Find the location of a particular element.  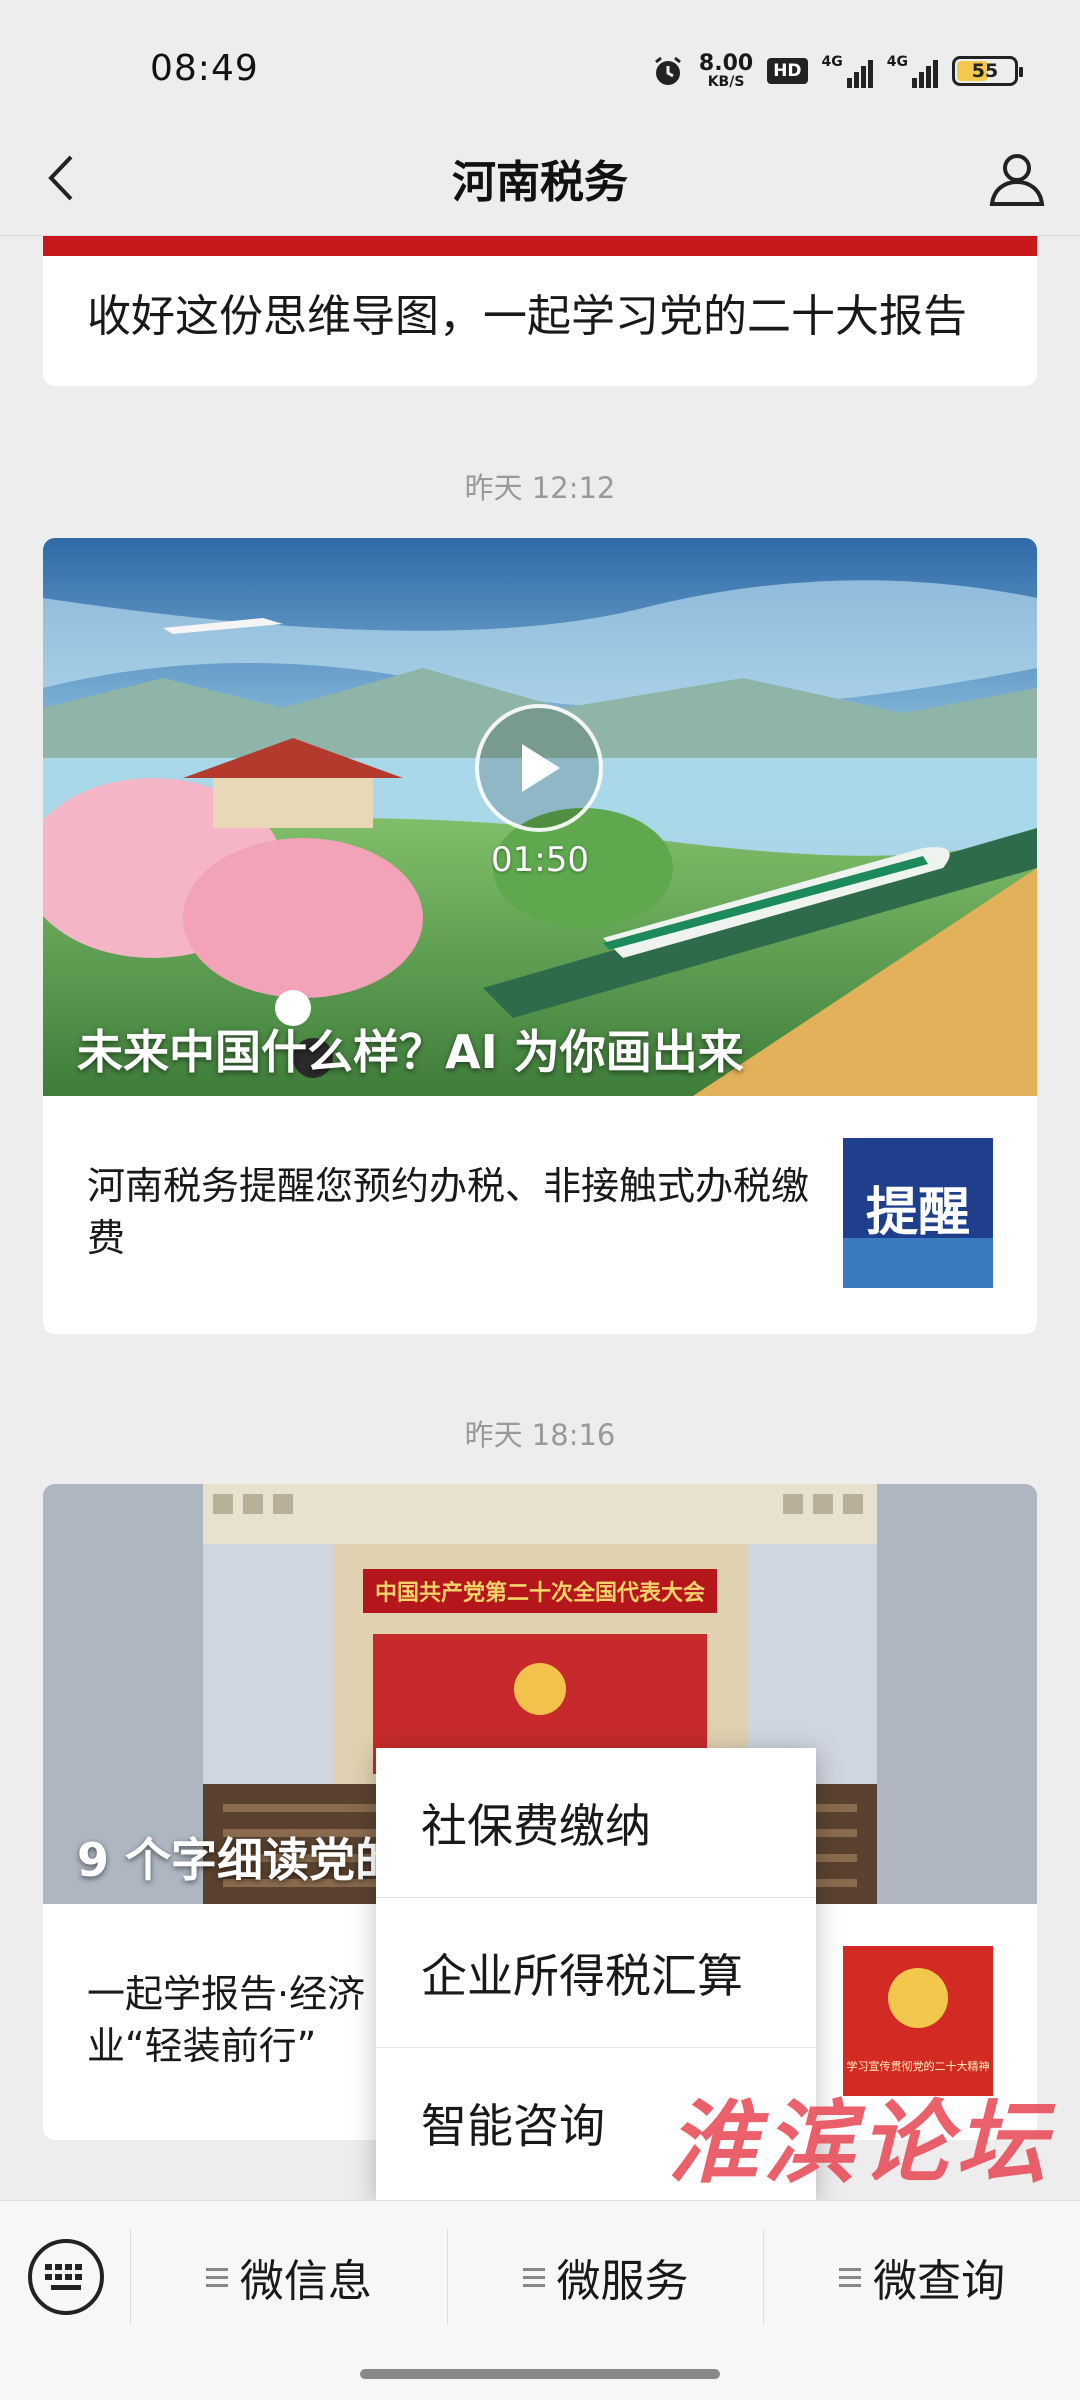

keyboard-toggle-button is located at coordinates (66, 2277).